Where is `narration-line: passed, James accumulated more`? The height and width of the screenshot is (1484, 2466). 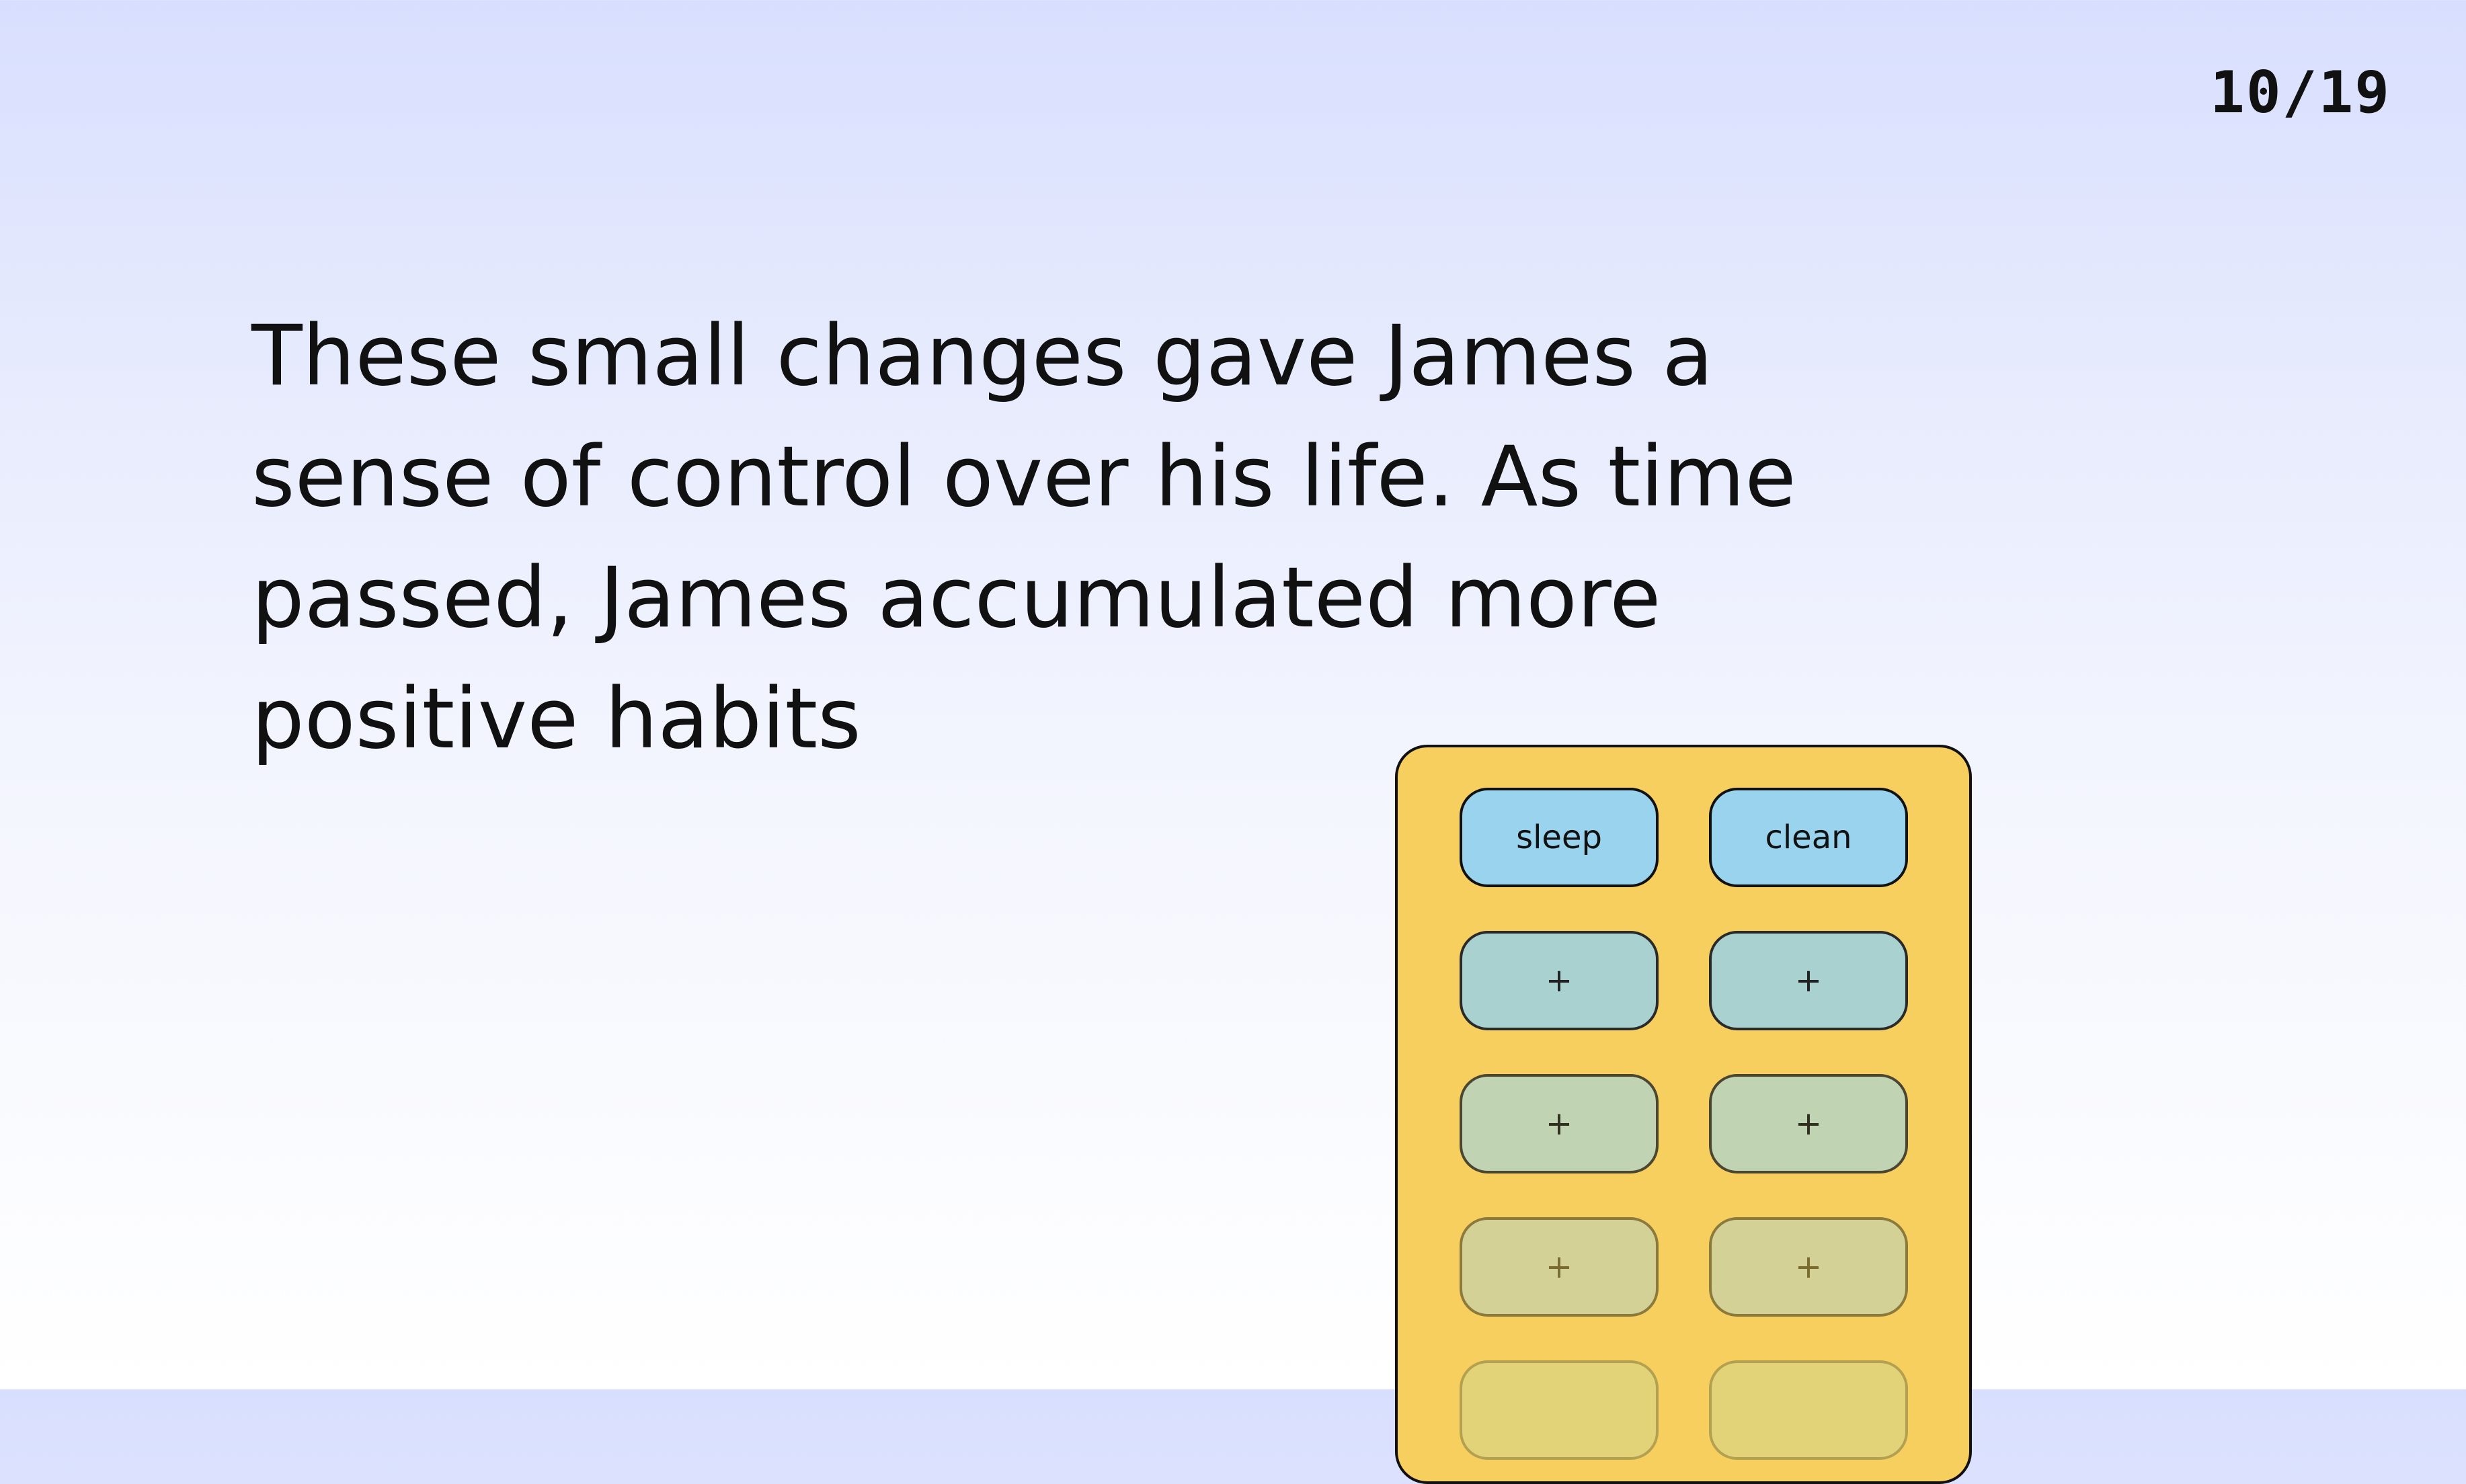 narration-line: passed, James accumulated more is located at coordinates (956, 598).